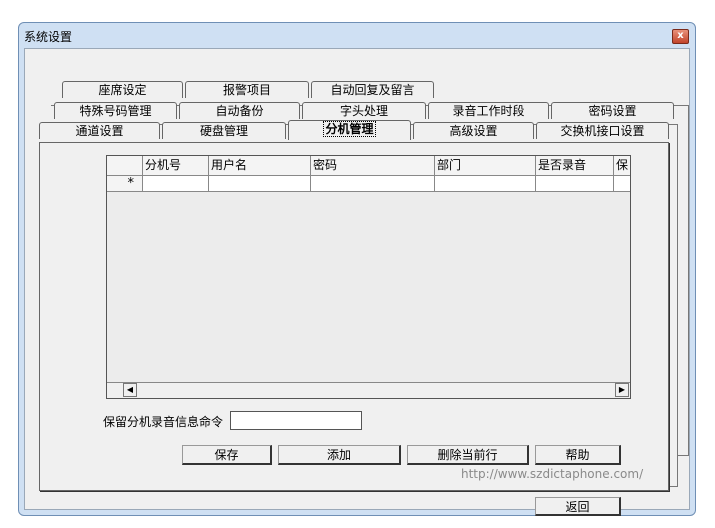 This screenshot has height=528, width=715. I want to click on delete-current-row-button: 删除当前行, so click(468, 455).